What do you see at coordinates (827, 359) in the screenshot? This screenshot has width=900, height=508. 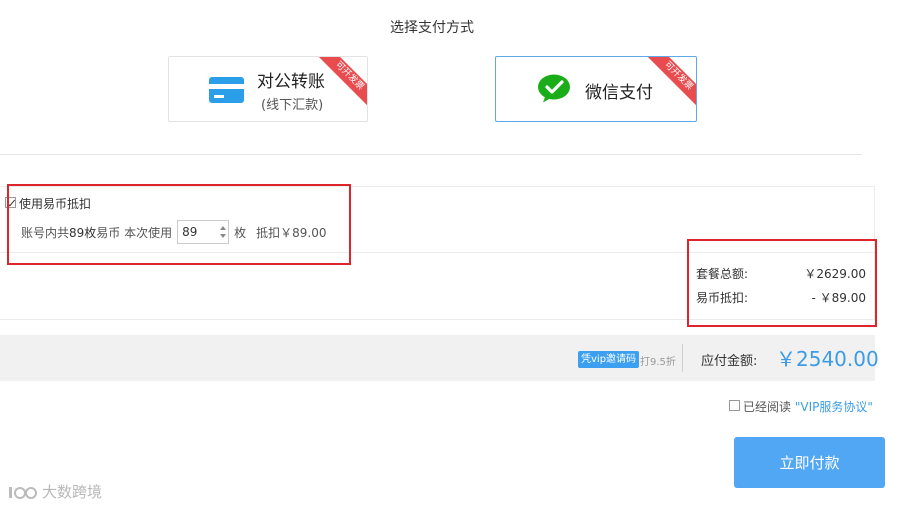 I see `payable-amount: ￥2540.00` at bounding box center [827, 359].